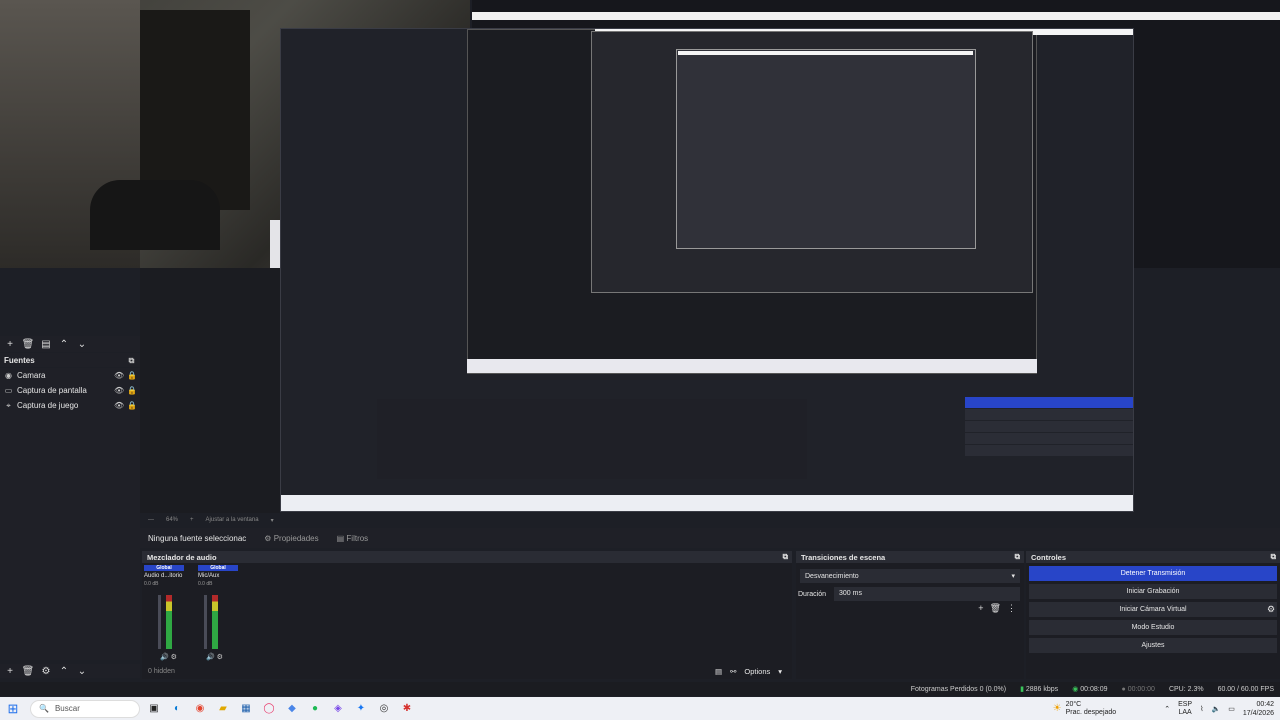  I want to click on weather-desc: Prac. despejado, so click(1091, 712).